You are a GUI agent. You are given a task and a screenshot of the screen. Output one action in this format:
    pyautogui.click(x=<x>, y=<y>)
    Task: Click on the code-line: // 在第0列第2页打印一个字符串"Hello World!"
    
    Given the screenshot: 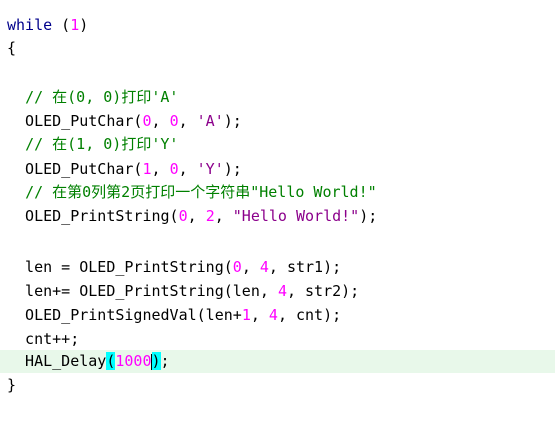 What is the action you would take?
    pyautogui.click(x=277, y=192)
    